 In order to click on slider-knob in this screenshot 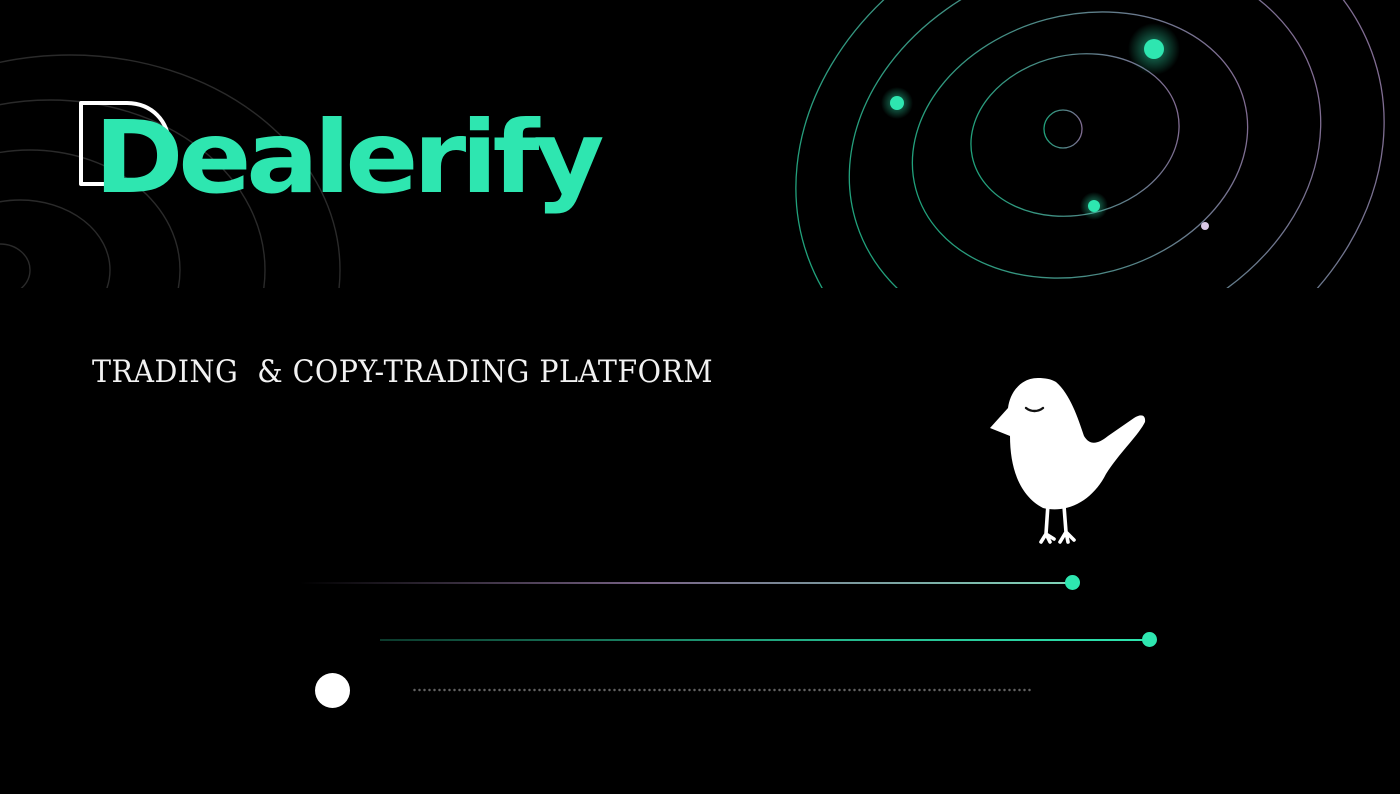, I will do `click(332, 690)`.